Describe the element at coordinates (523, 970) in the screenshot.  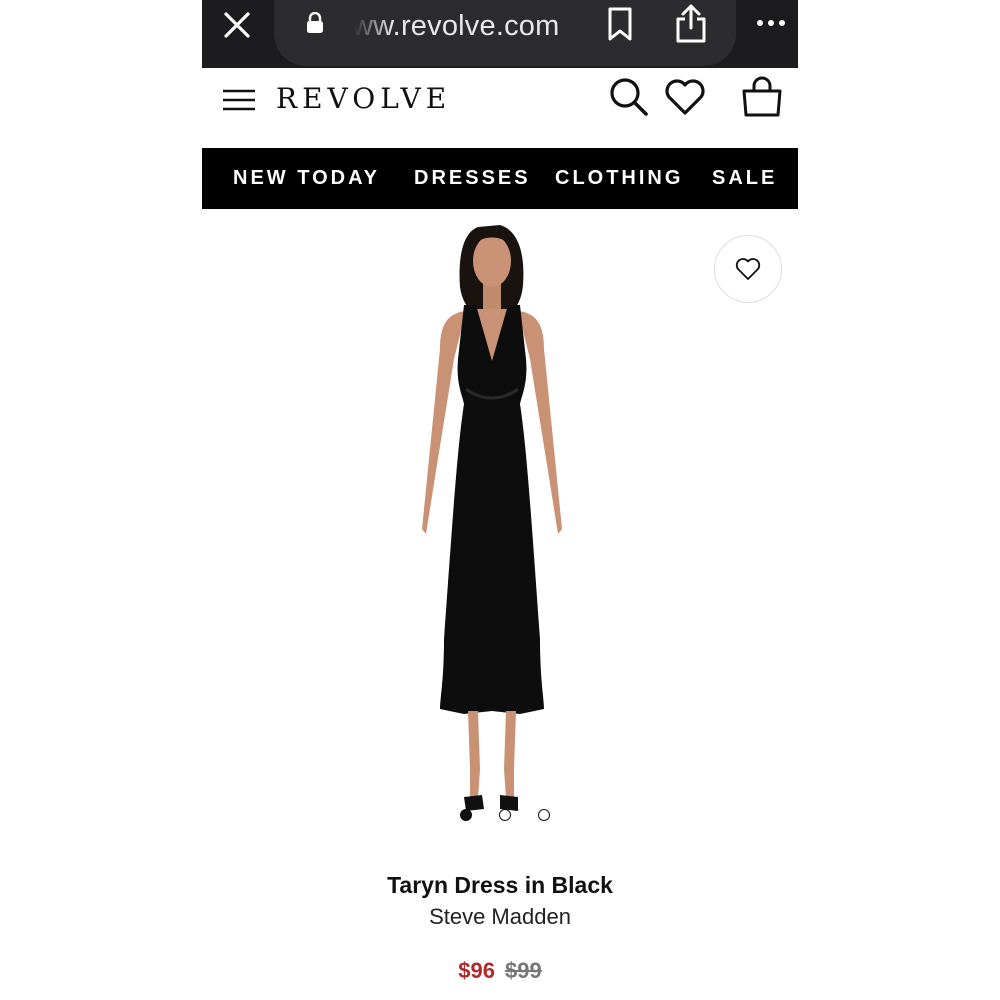
I see `original-price: $99` at that location.